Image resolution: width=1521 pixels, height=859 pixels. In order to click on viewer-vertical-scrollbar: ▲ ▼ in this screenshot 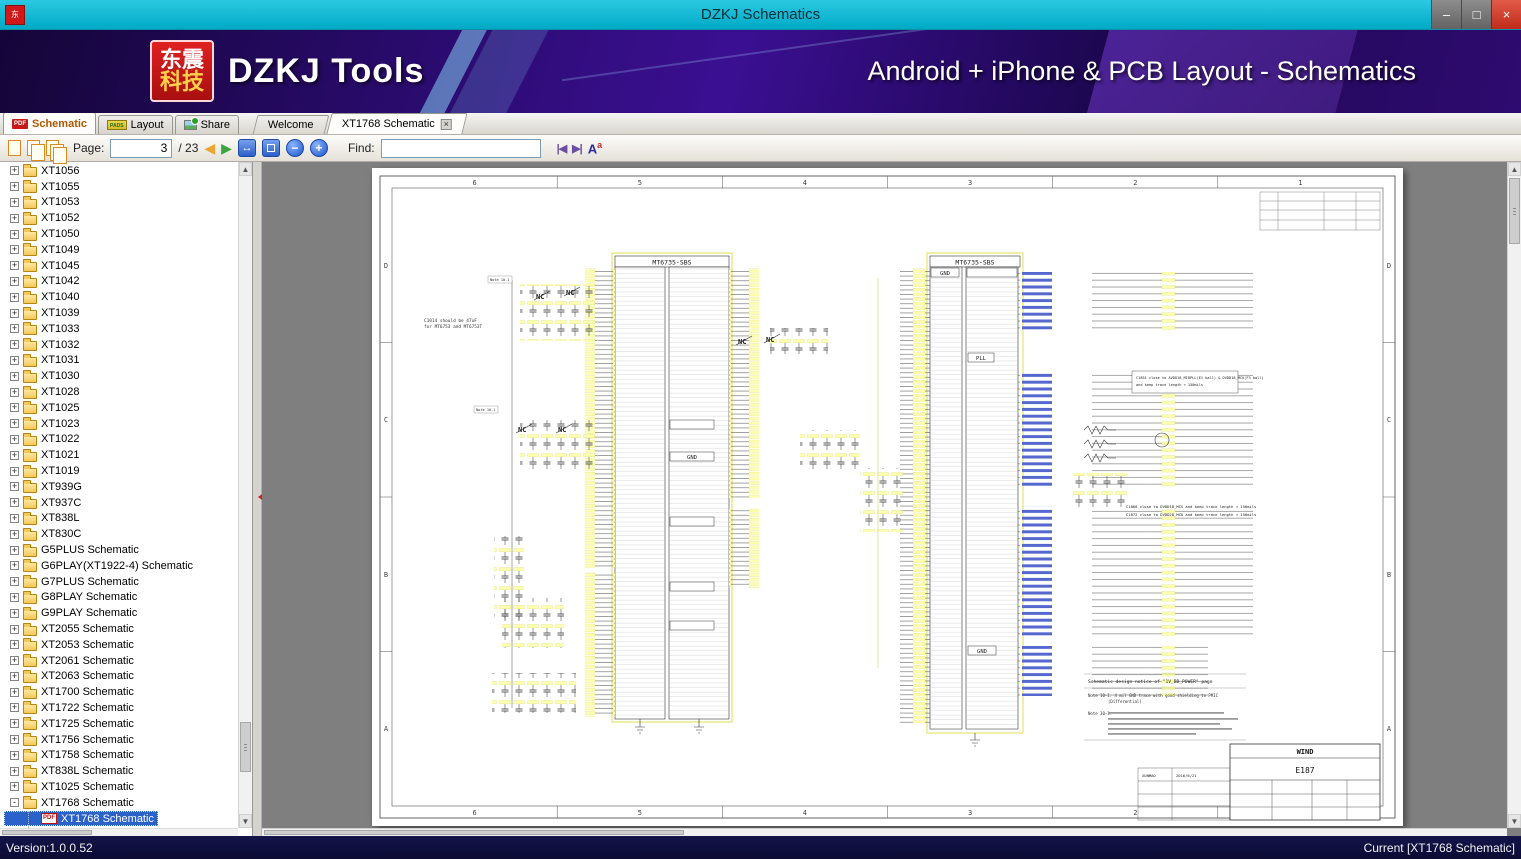, I will do `click(1514, 495)`.